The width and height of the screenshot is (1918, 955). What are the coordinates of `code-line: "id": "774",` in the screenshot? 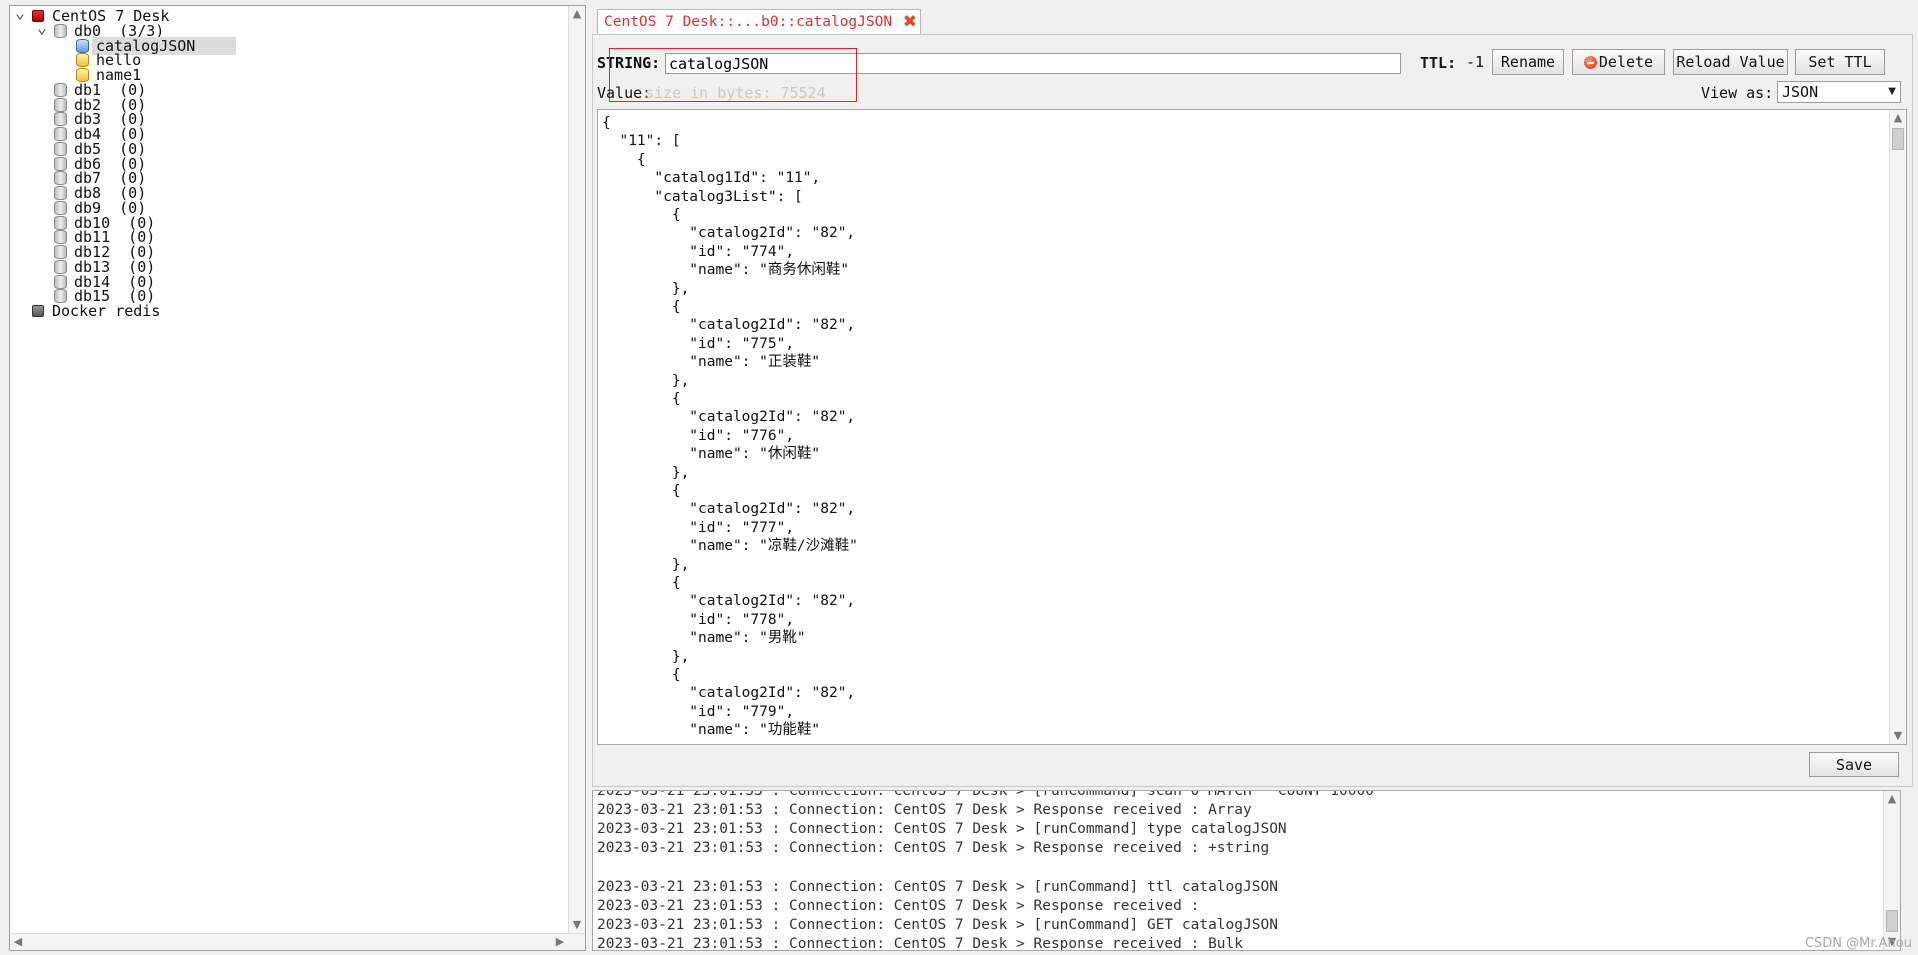 It's located at (698, 251).